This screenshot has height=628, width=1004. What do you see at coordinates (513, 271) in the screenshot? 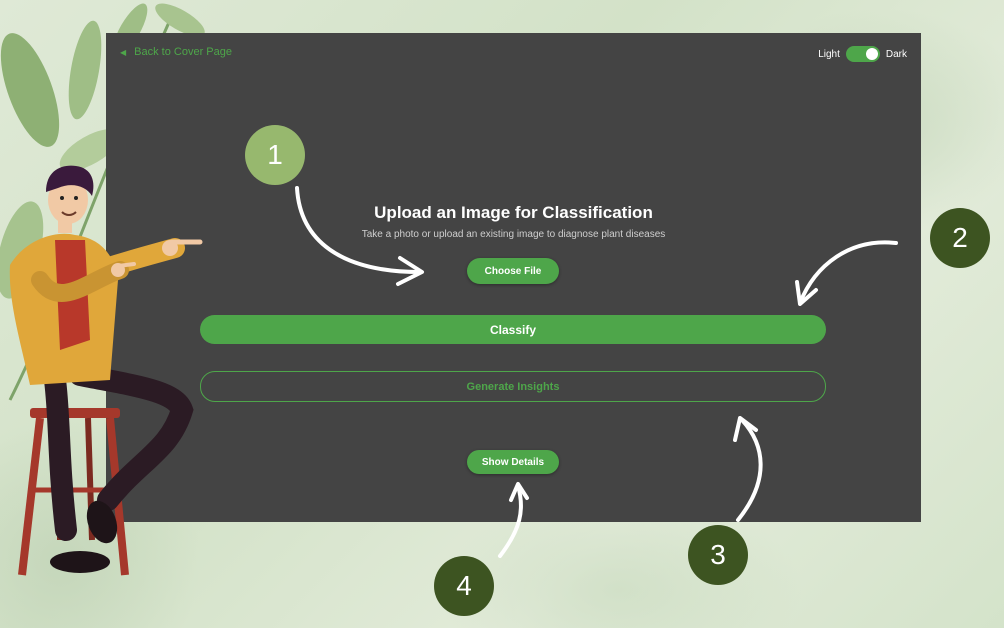
I see `choose-file-button: Choose File` at bounding box center [513, 271].